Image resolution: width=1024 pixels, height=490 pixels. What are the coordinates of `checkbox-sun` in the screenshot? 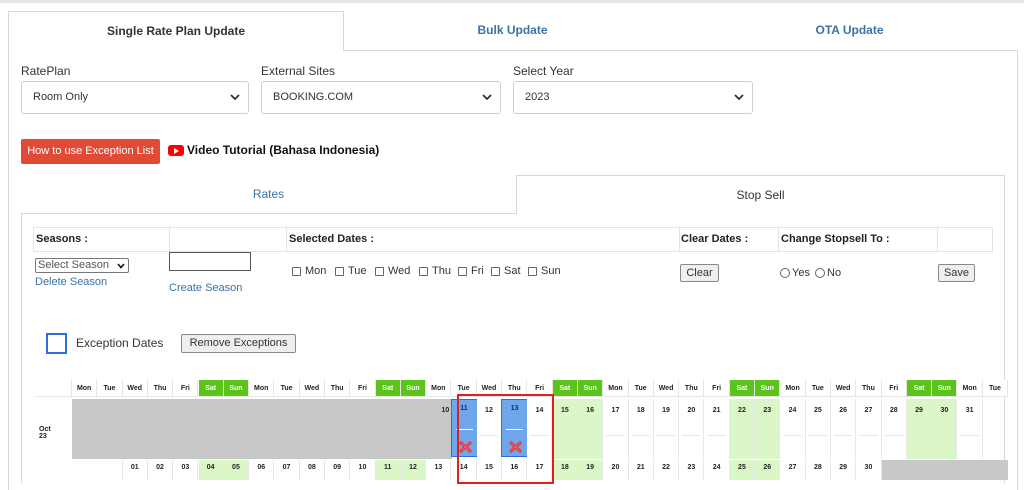 It's located at (532, 271).